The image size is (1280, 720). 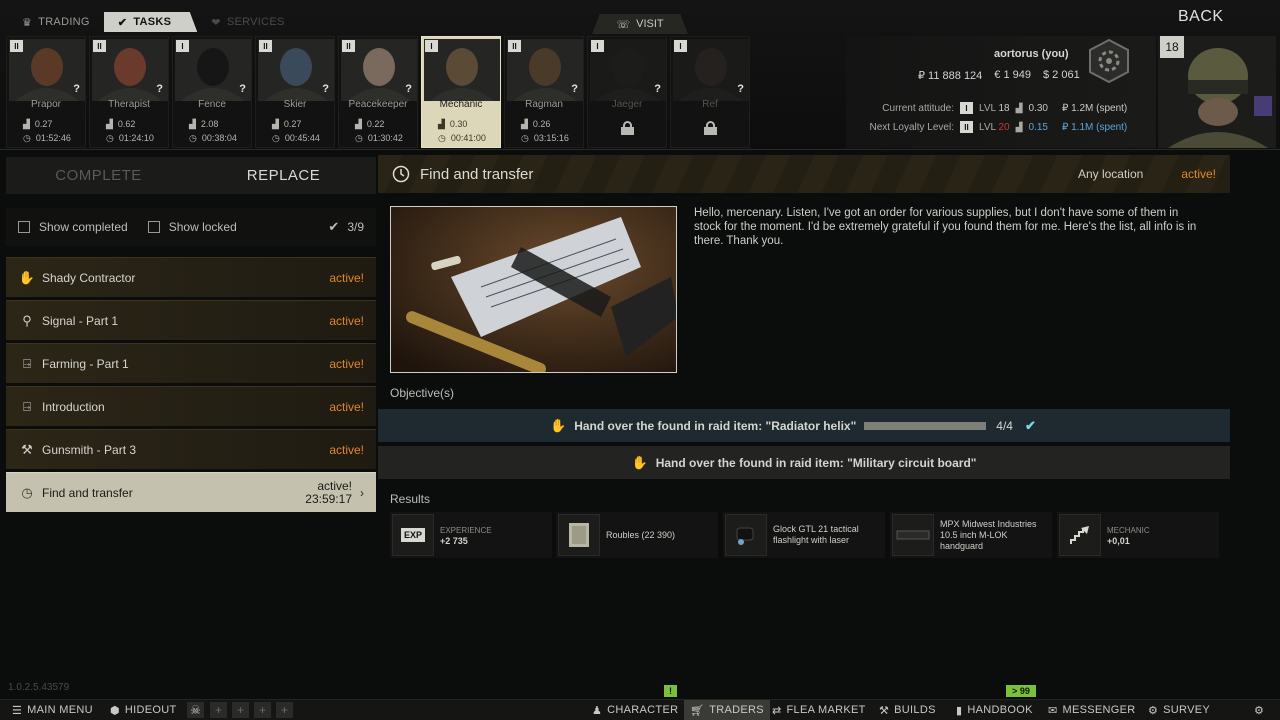 I want to click on results-label: Results, so click(x=410, y=499).